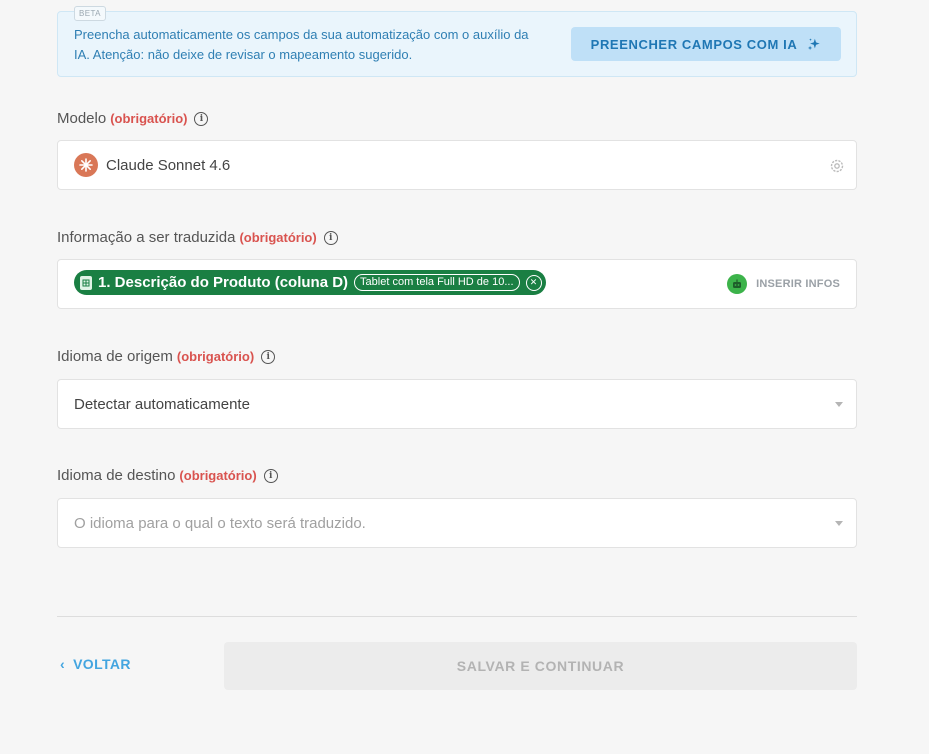 Image resolution: width=929 pixels, height=754 pixels. What do you see at coordinates (86, 165) in the screenshot?
I see `claude-logo-icon` at bounding box center [86, 165].